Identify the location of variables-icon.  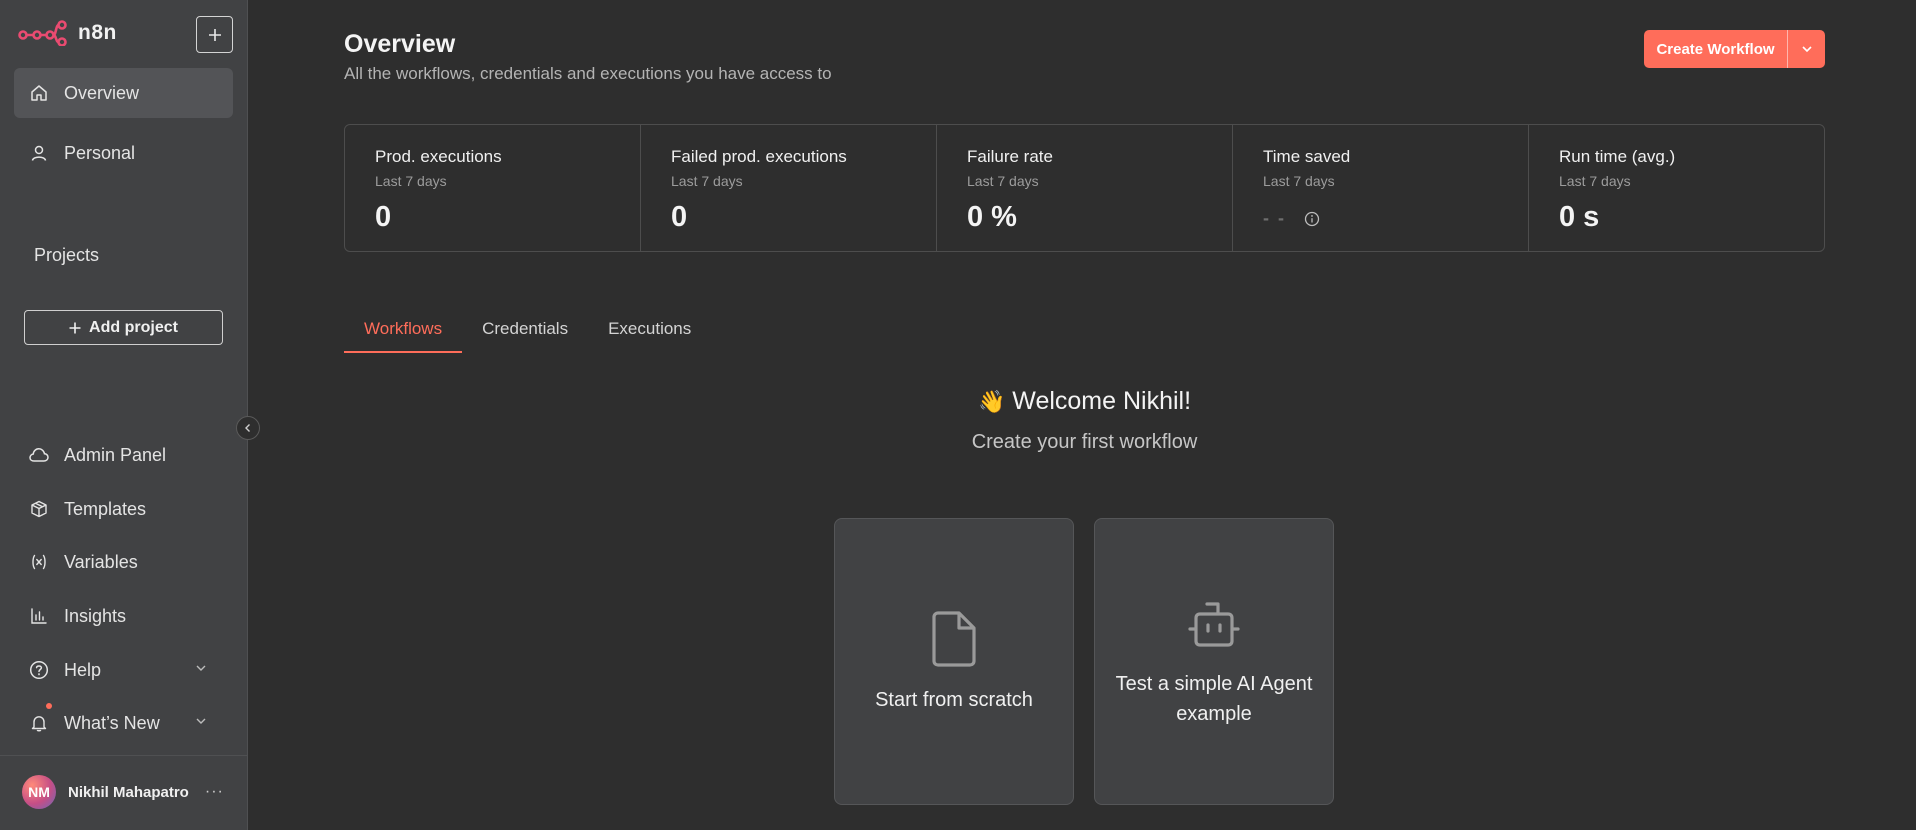
(39, 562).